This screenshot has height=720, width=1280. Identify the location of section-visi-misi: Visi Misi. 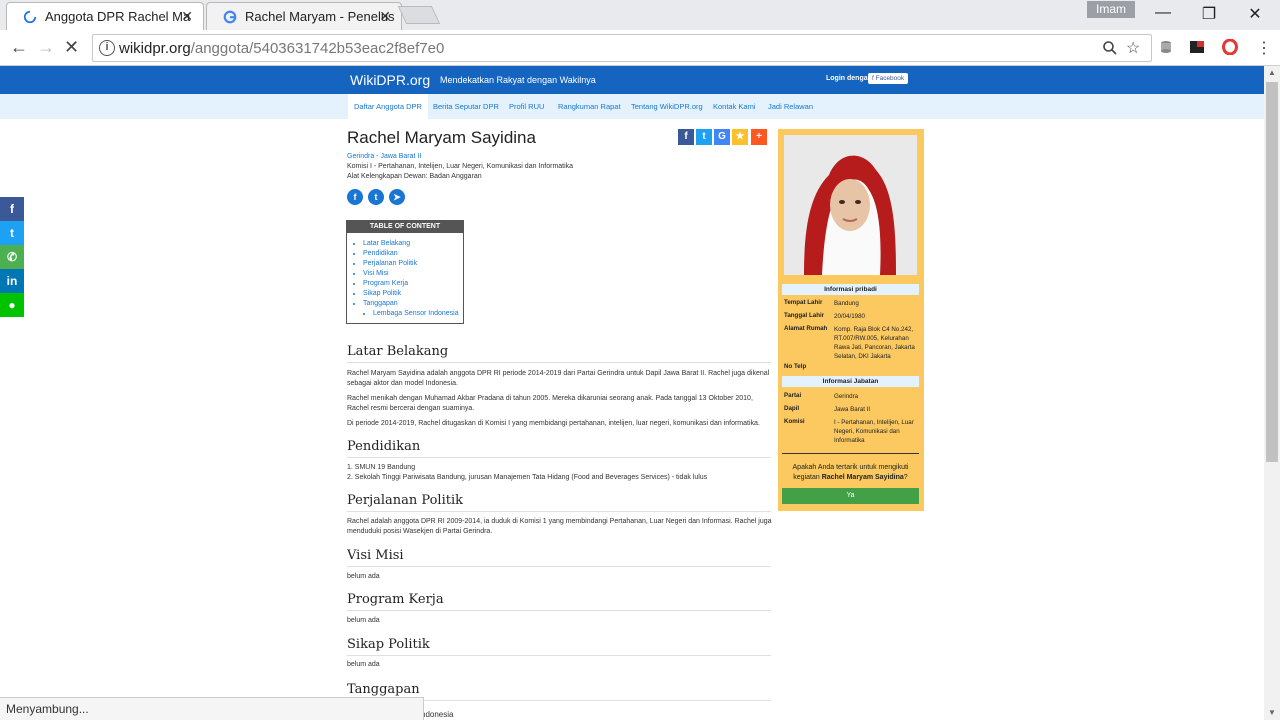
(375, 555).